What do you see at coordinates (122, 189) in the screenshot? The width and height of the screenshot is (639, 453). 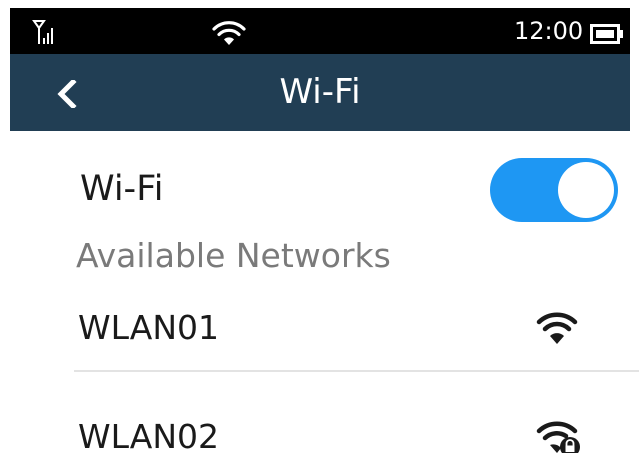 I see `wifi-toggle-label: Wi-Fi` at bounding box center [122, 189].